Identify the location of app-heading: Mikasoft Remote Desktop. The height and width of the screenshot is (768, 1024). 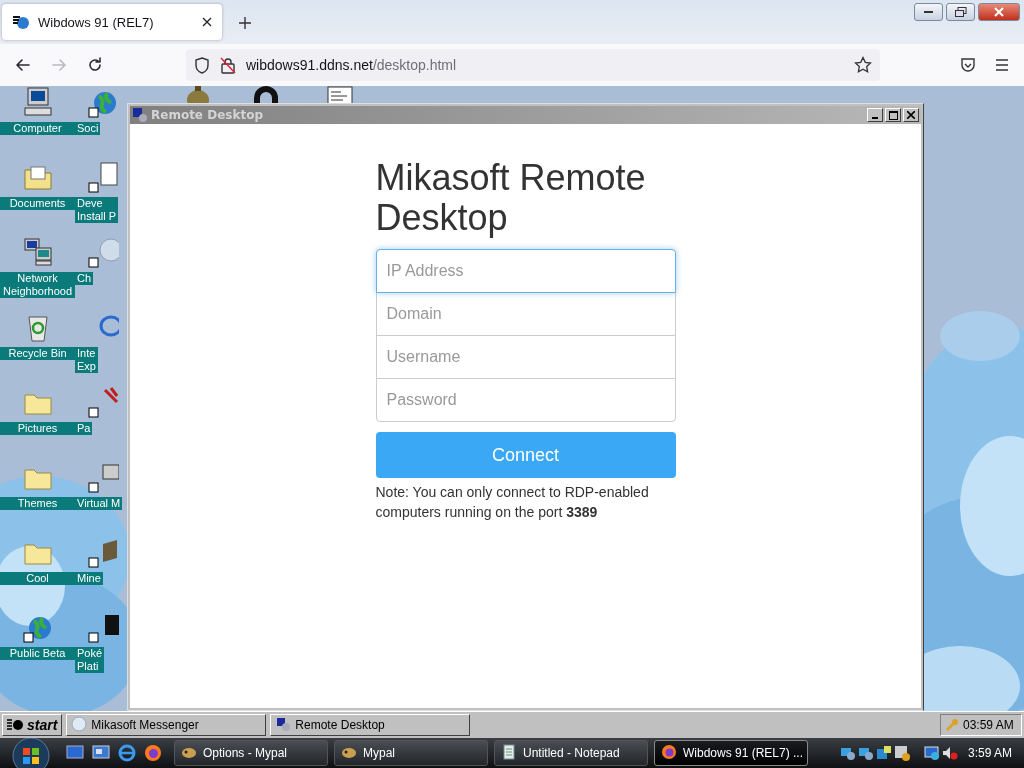
(511, 198).